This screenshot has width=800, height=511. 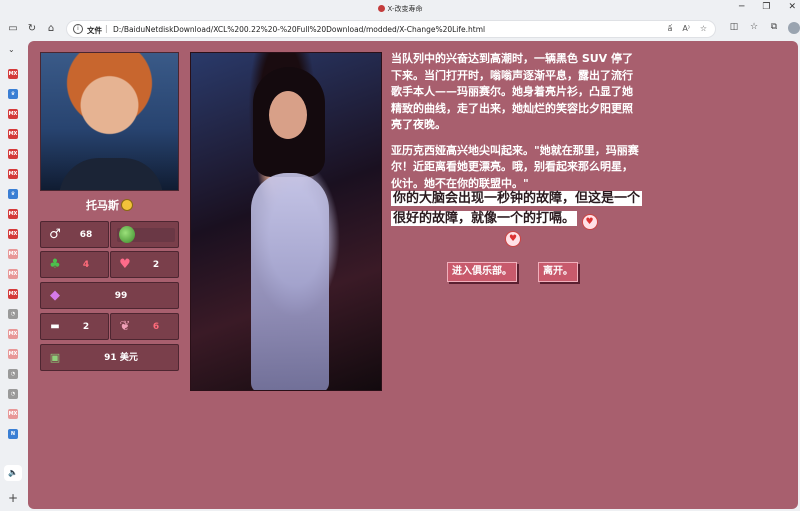 I want to click on stat-fitness-value: 2, so click(x=86, y=327).